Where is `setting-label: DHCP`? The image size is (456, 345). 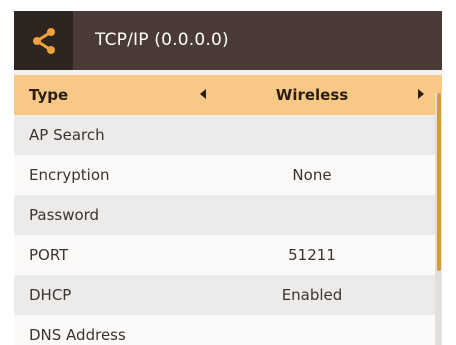
setting-label: DHCP is located at coordinates (50, 295).